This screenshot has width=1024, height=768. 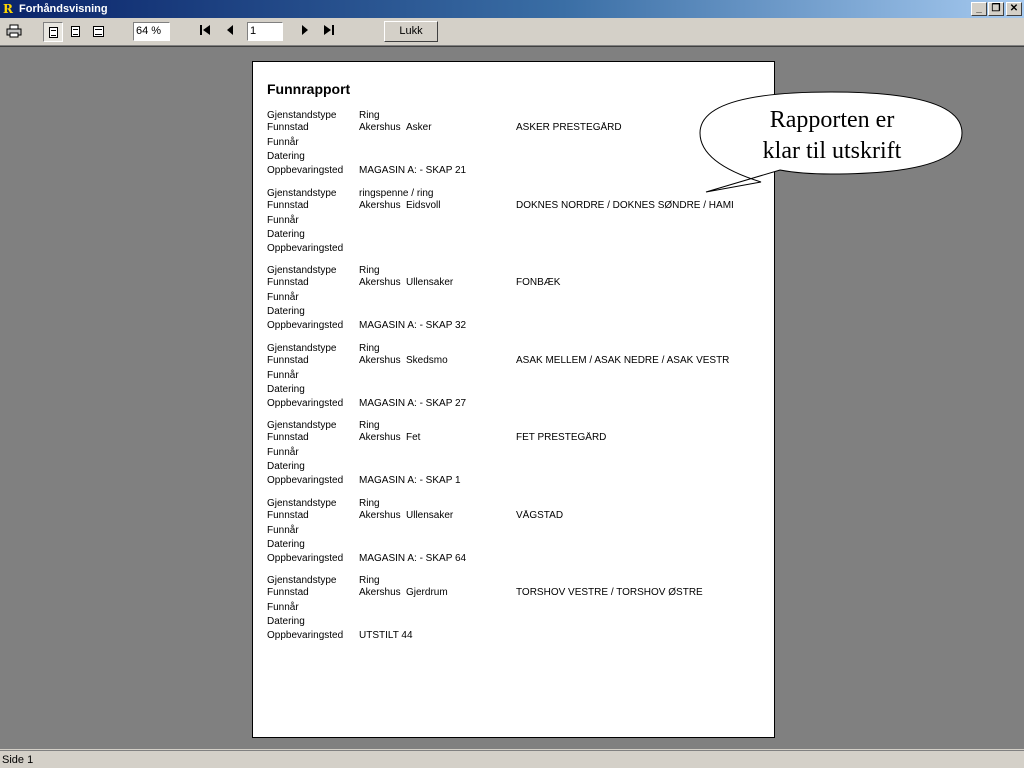 I want to click on page-number-field: 1, so click(x=265, y=31).